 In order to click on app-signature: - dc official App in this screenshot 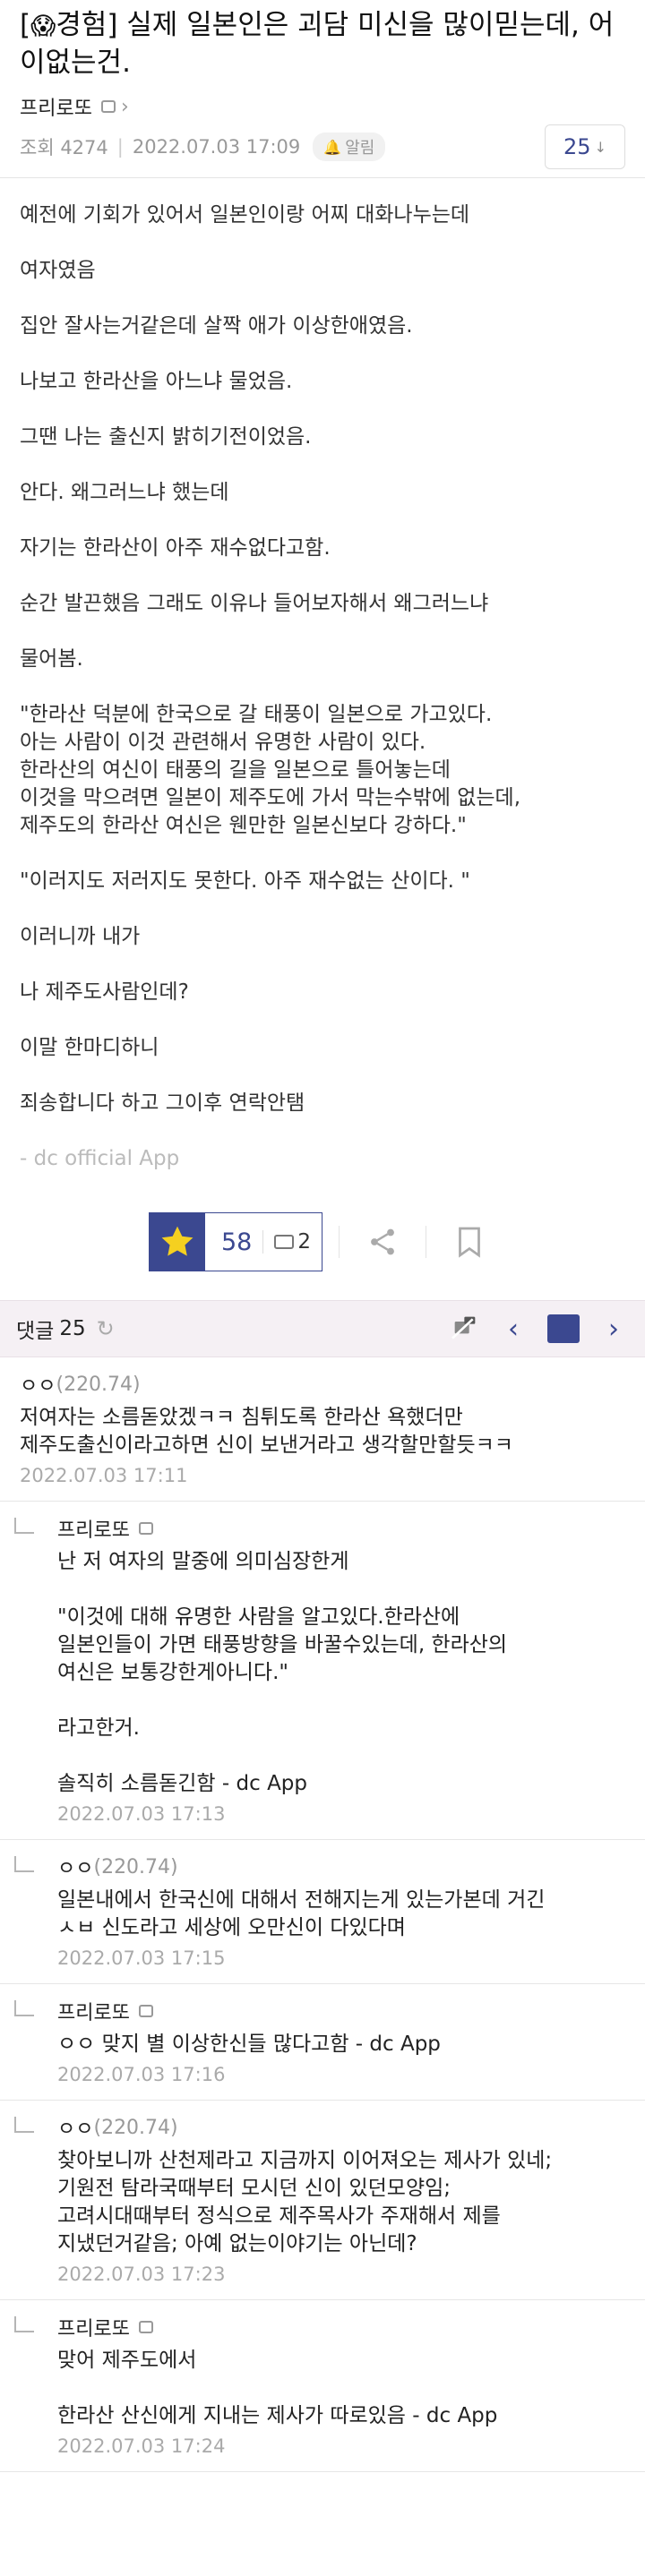, I will do `click(100, 1159)`.